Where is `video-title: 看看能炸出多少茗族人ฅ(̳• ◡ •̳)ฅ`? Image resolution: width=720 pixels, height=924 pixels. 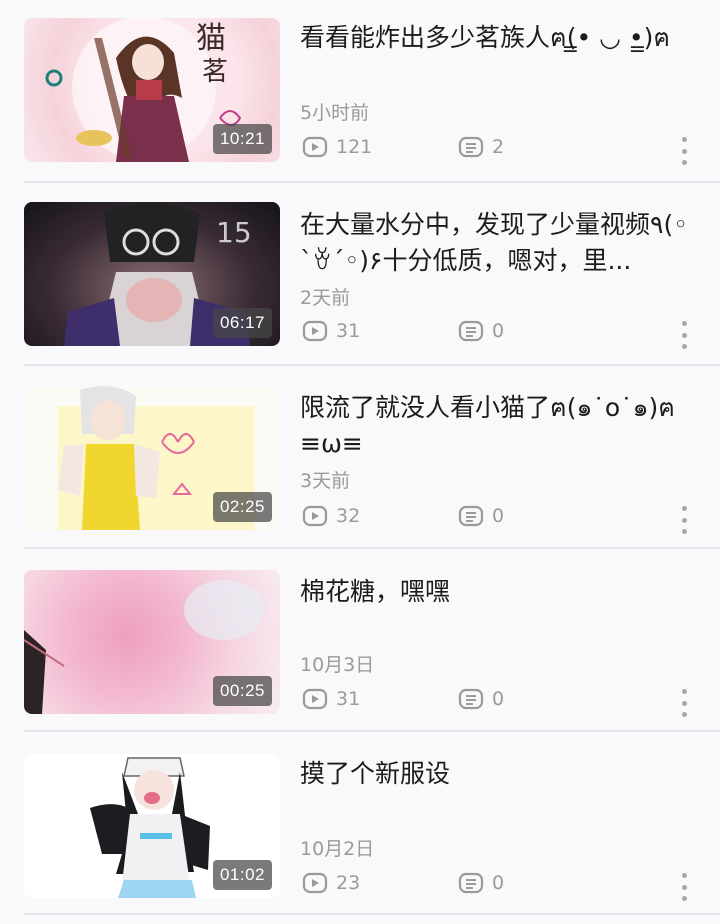 video-title: 看看能炸出多少茗族人ฅ(̳• ◡ •̳)ฅ is located at coordinates (496, 38).